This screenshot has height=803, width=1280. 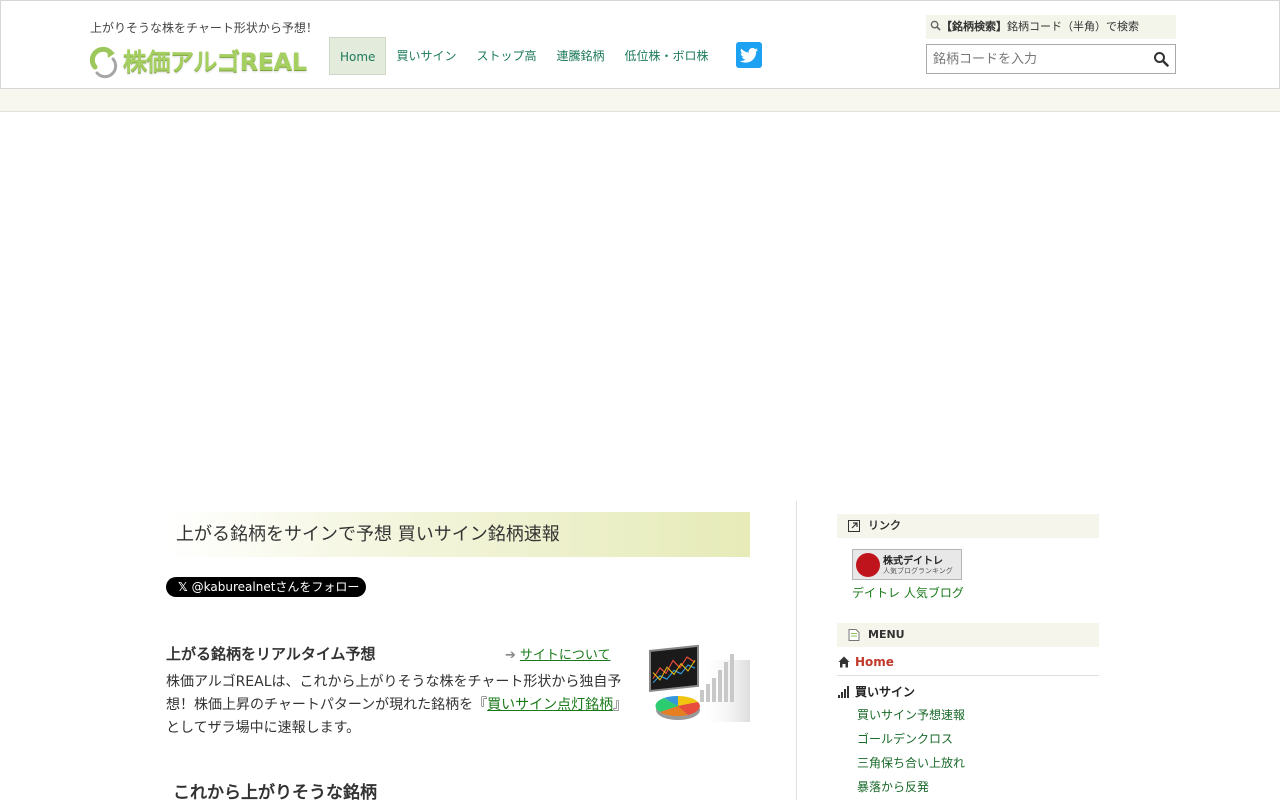 I want to click on twitter-follow-button: 𝕏 @kaburealnetさんをフォロー, so click(x=266, y=587).